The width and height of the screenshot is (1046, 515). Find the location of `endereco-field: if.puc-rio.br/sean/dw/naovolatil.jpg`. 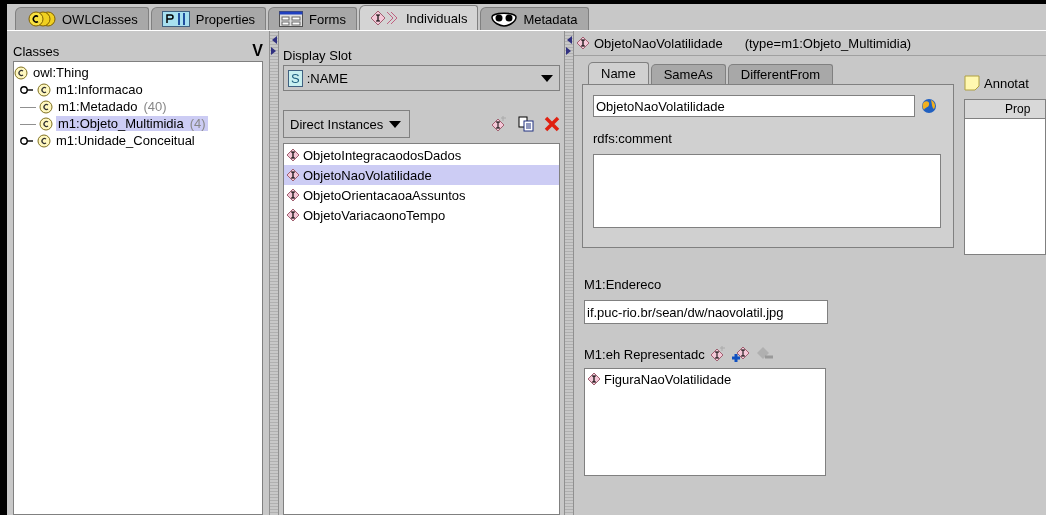

endereco-field: if.puc-rio.br/sean/dw/naovolatil.jpg is located at coordinates (706, 312).